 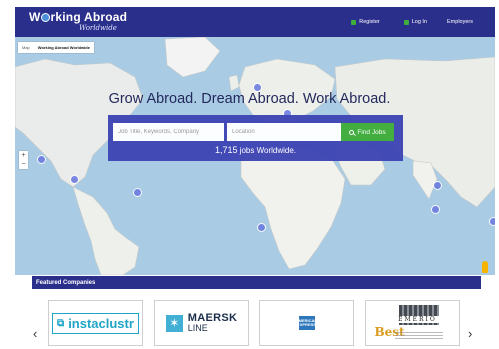 What do you see at coordinates (267, 150) in the screenshot?
I see `jobs-count-suffix: jobs Worldwide.` at bounding box center [267, 150].